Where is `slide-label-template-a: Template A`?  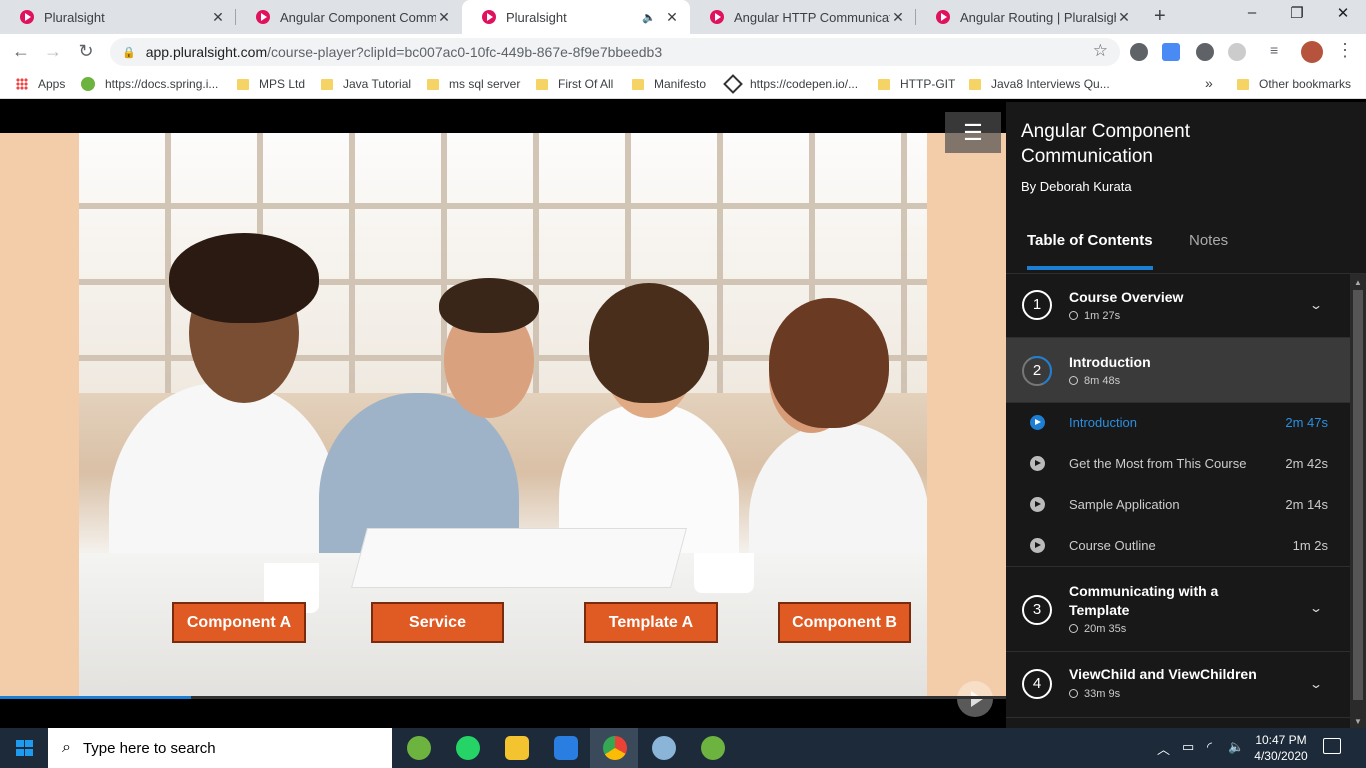 slide-label-template-a: Template A is located at coordinates (651, 622).